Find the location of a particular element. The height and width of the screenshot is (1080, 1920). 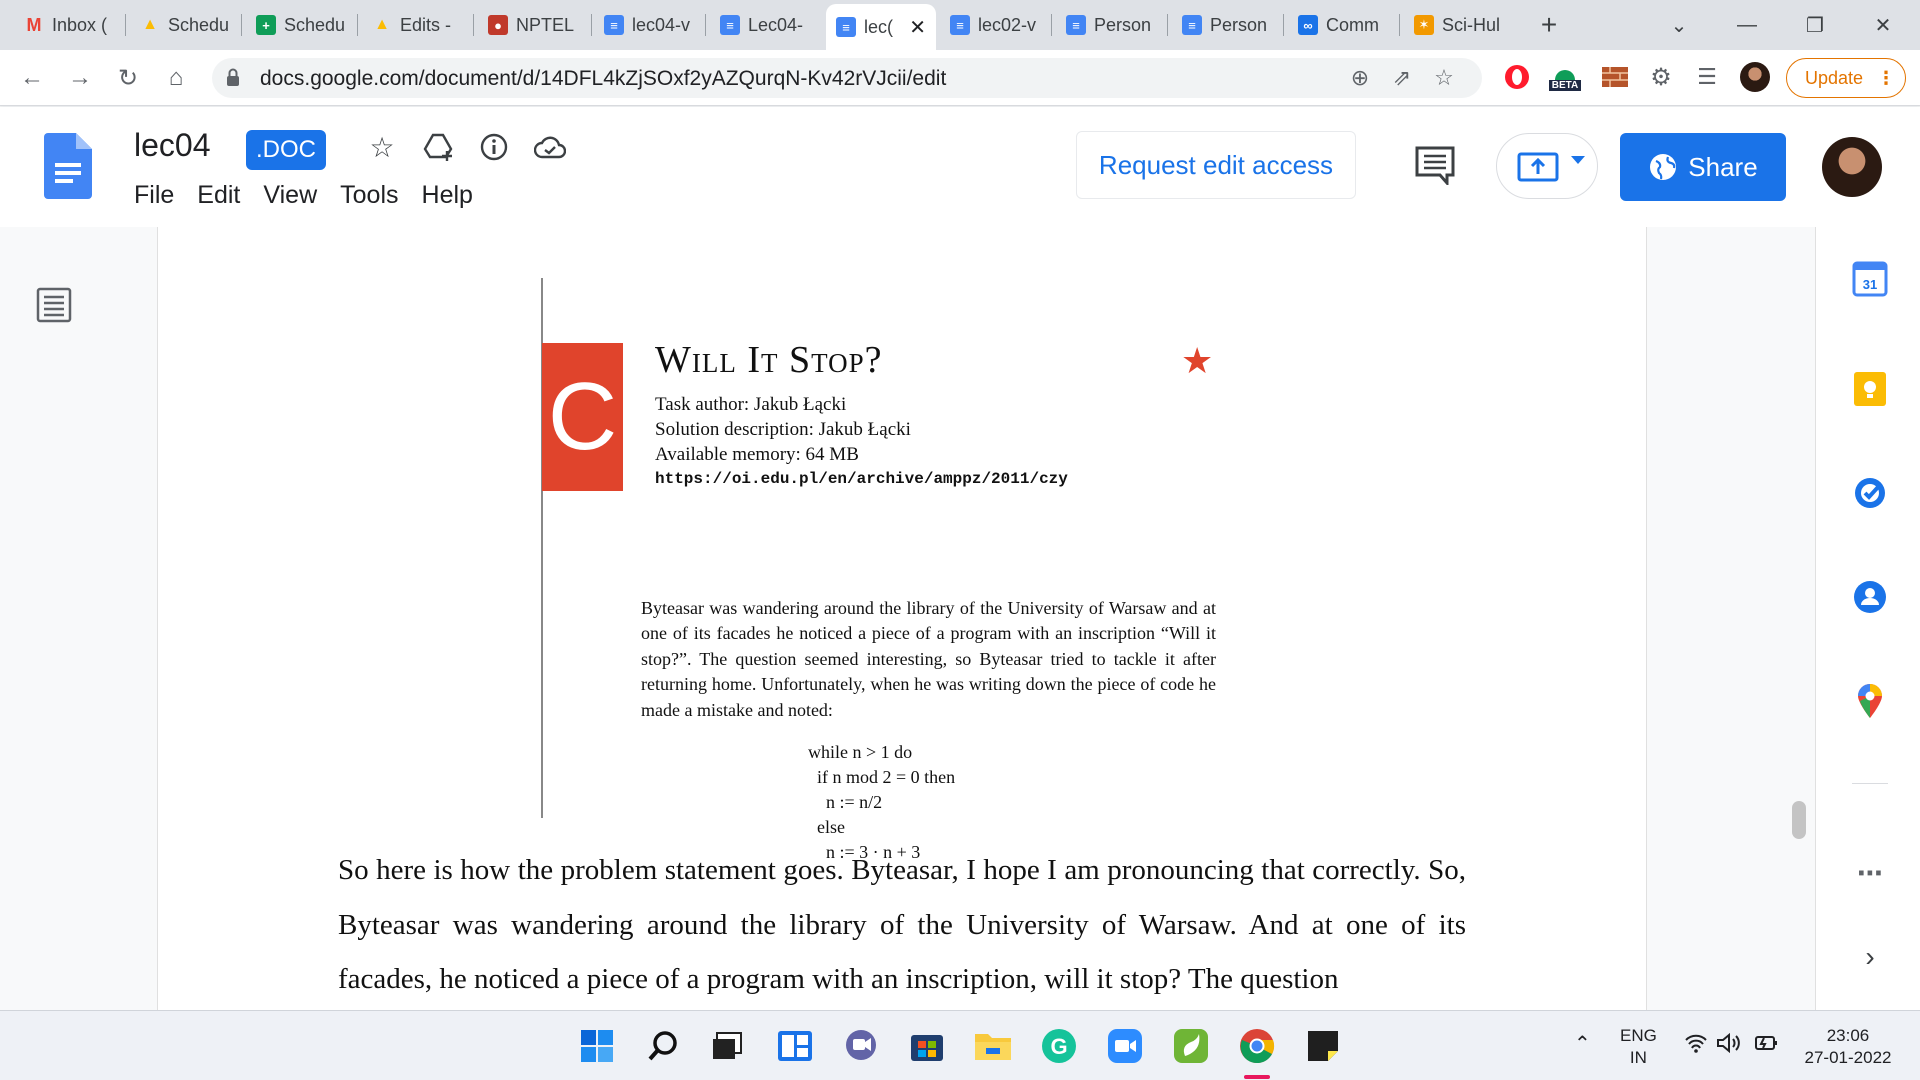

widgets-icon is located at coordinates (795, 1046).